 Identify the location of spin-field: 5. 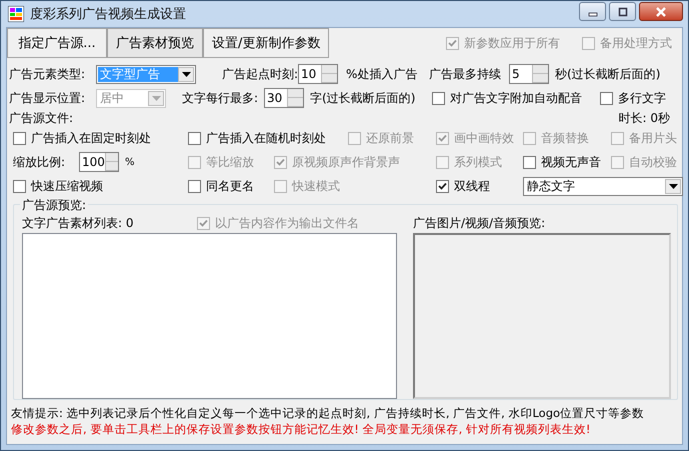
(529, 74).